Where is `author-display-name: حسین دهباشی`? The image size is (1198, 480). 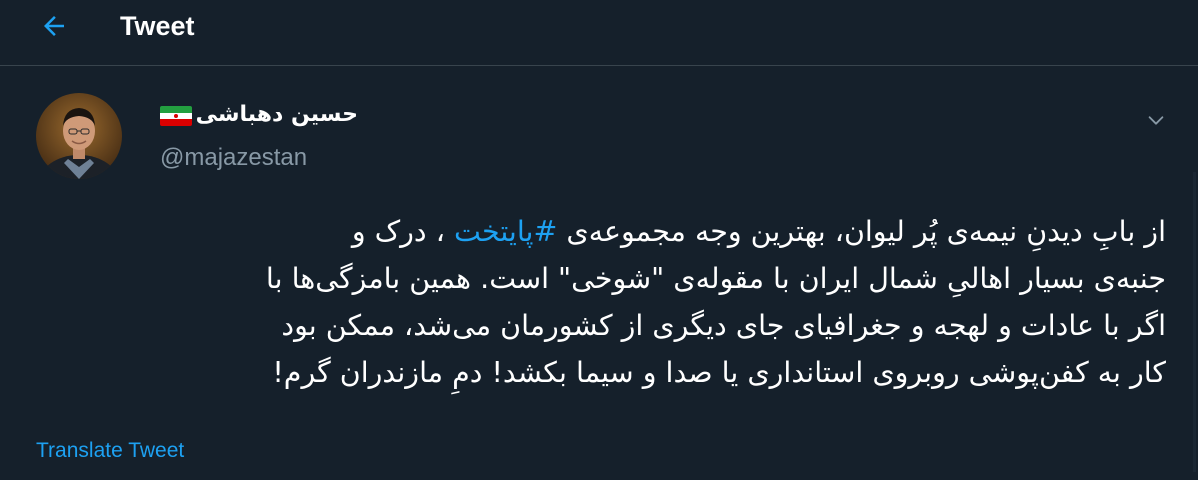 author-display-name: حسین دهباشی is located at coordinates (277, 115).